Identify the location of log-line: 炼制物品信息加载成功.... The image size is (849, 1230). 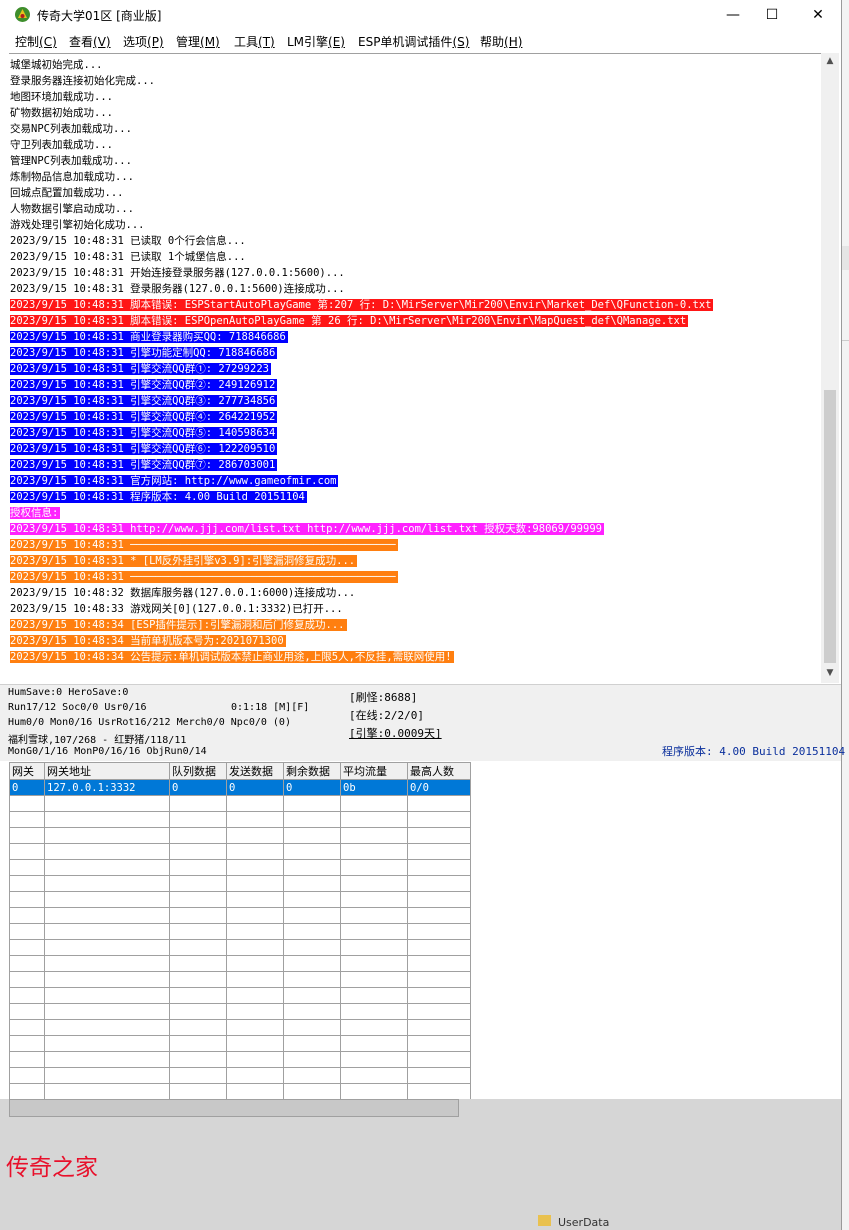
(73, 177).